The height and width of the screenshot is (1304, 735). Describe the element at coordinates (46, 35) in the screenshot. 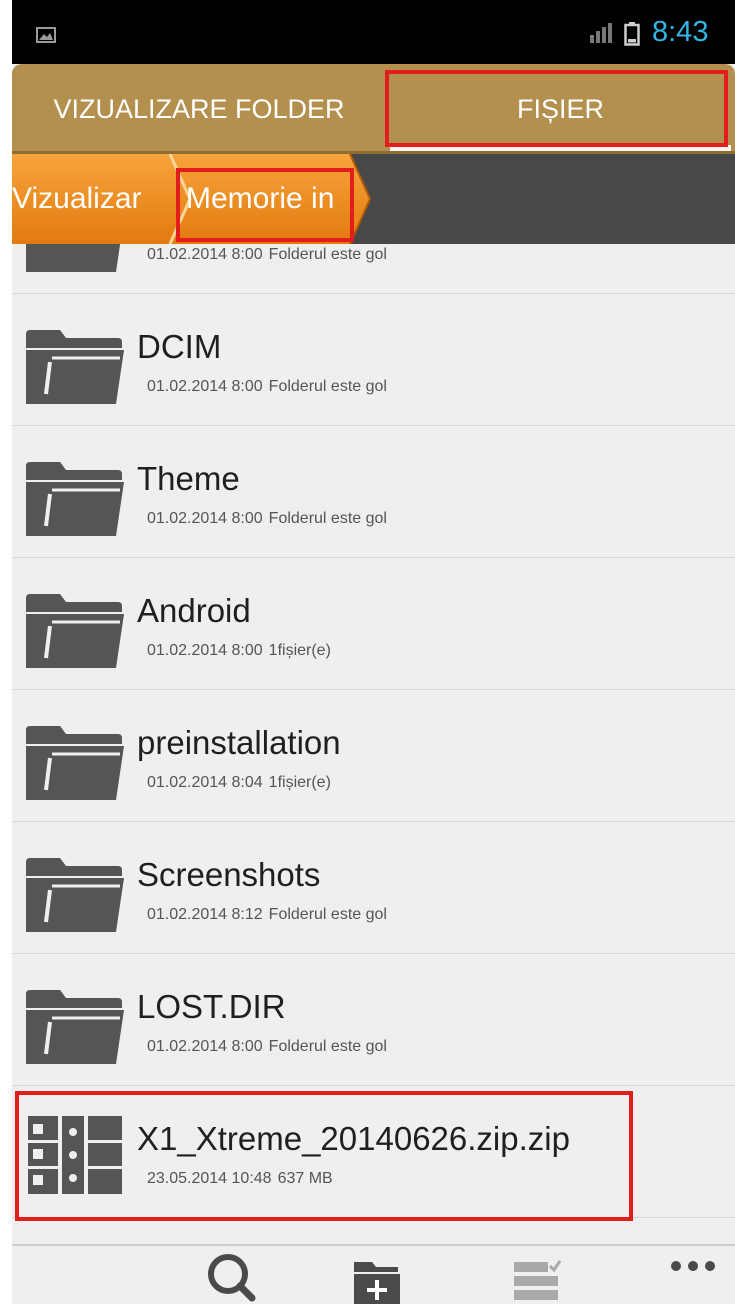

I see `gallery-notification-icon` at that location.